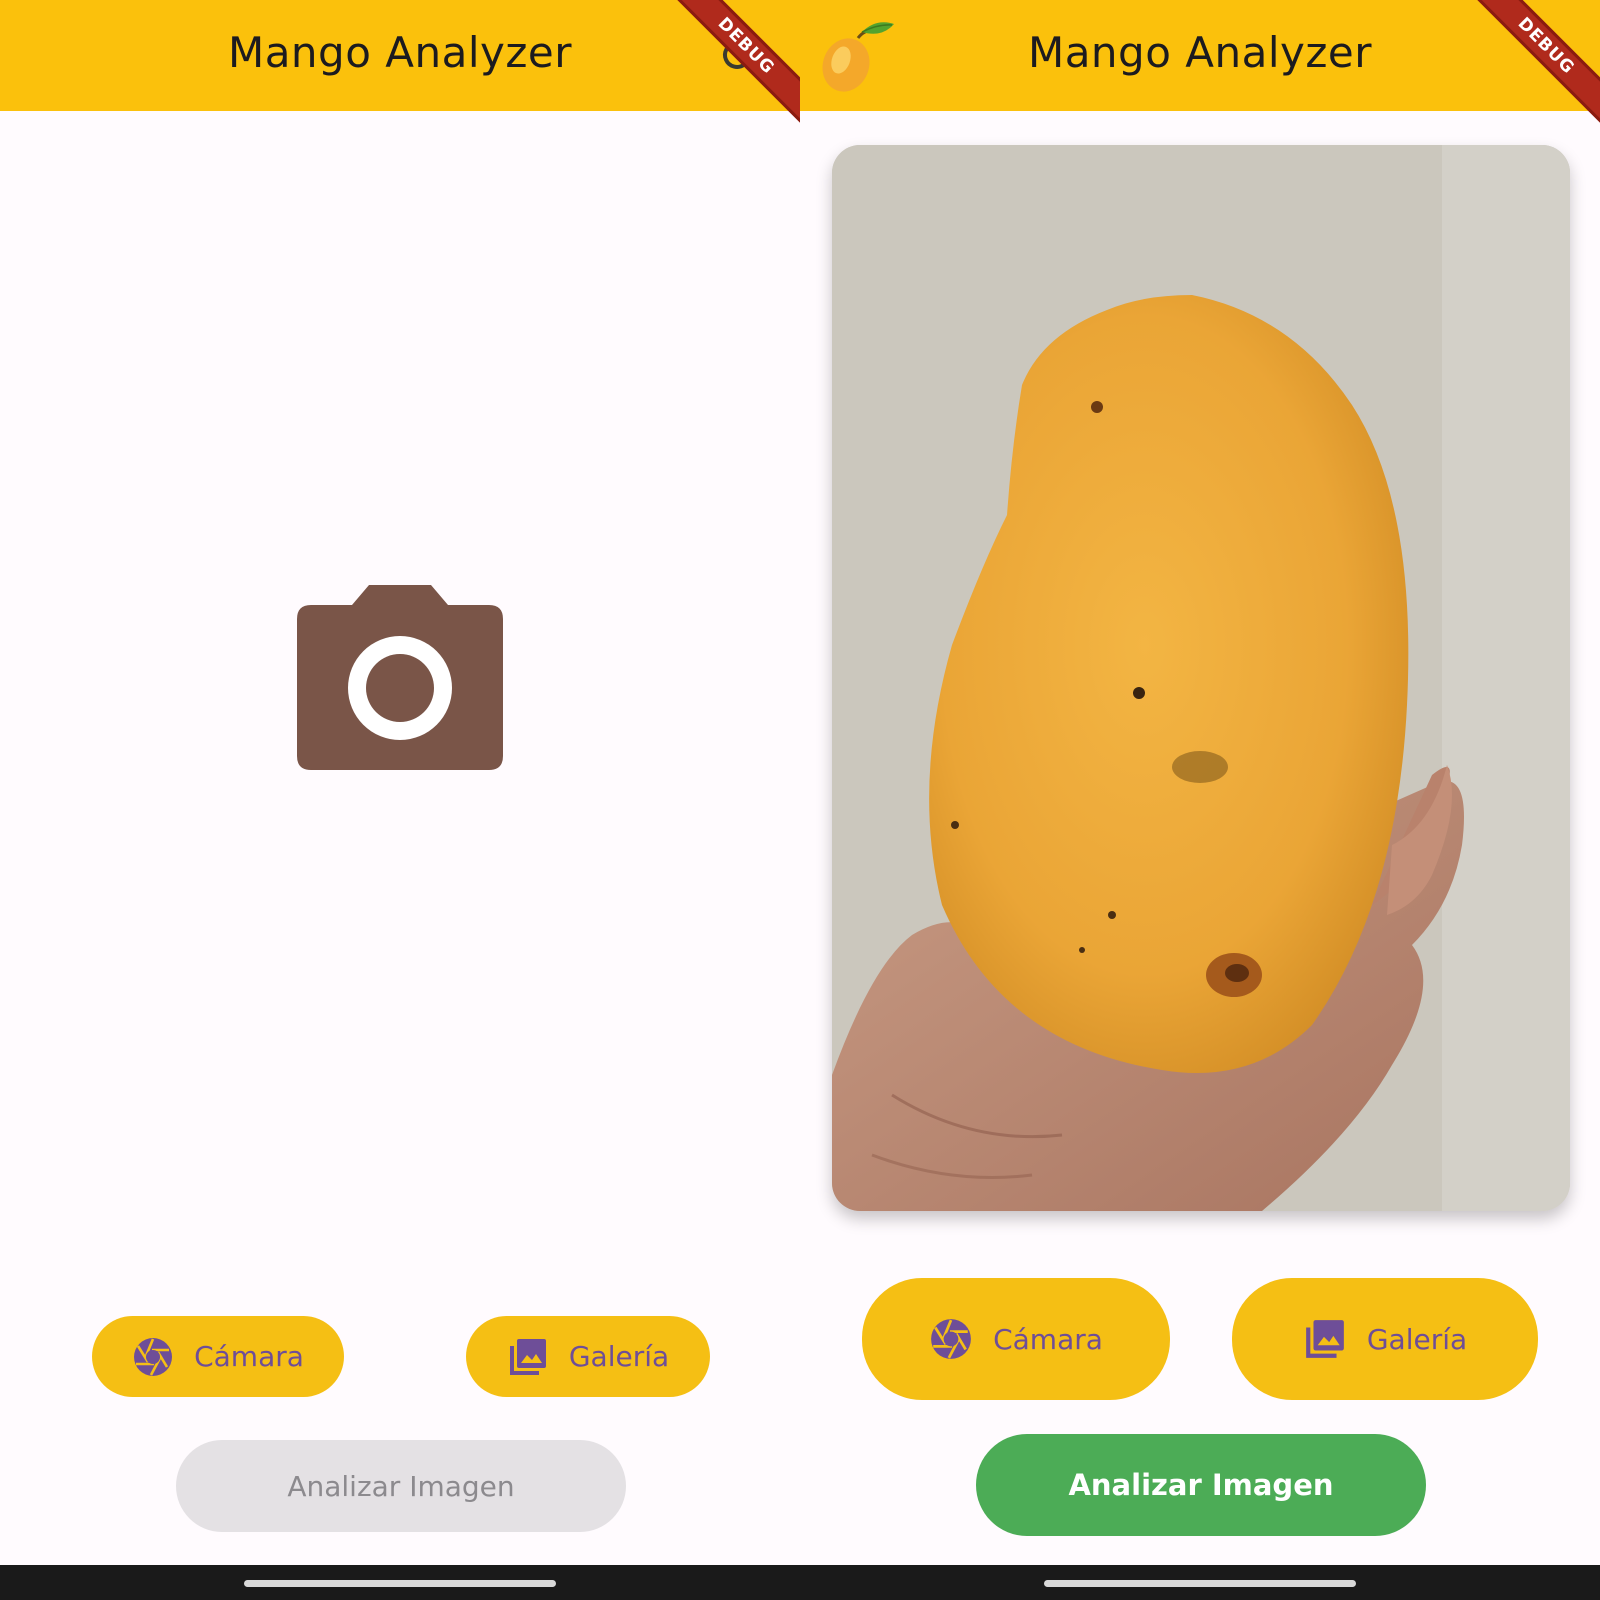 Image resolution: width=1600 pixels, height=1600 pixels. What do you see at coordinates (737, 55) in the screenshot?
I see `refresh-icon` at bounding box center [737, 55].